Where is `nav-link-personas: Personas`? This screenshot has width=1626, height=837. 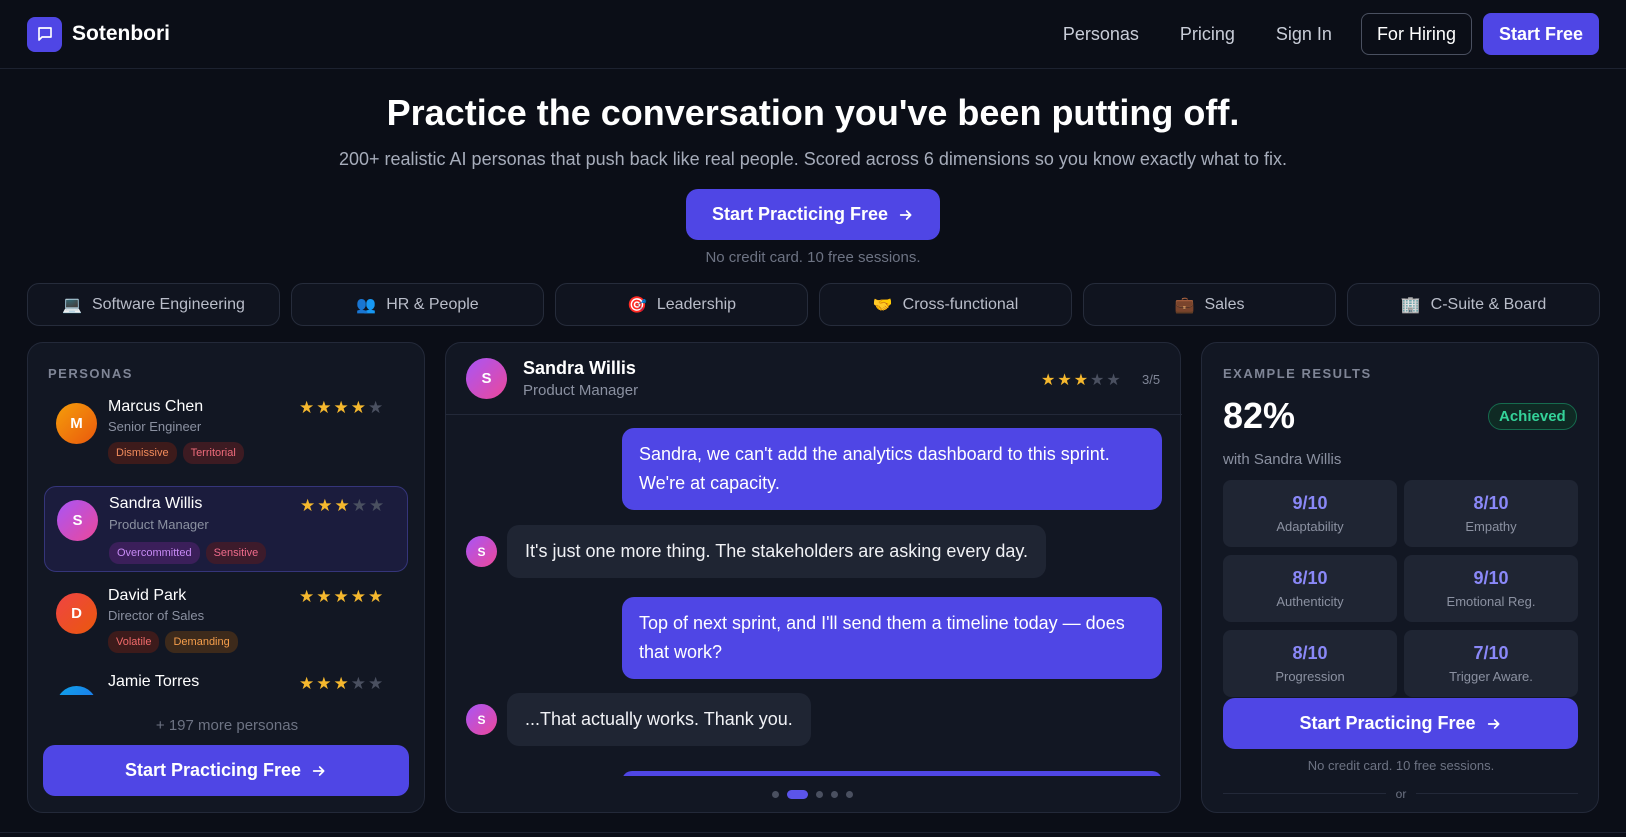
nav-link-personas: Personas is located at coordinates (1101, 34).